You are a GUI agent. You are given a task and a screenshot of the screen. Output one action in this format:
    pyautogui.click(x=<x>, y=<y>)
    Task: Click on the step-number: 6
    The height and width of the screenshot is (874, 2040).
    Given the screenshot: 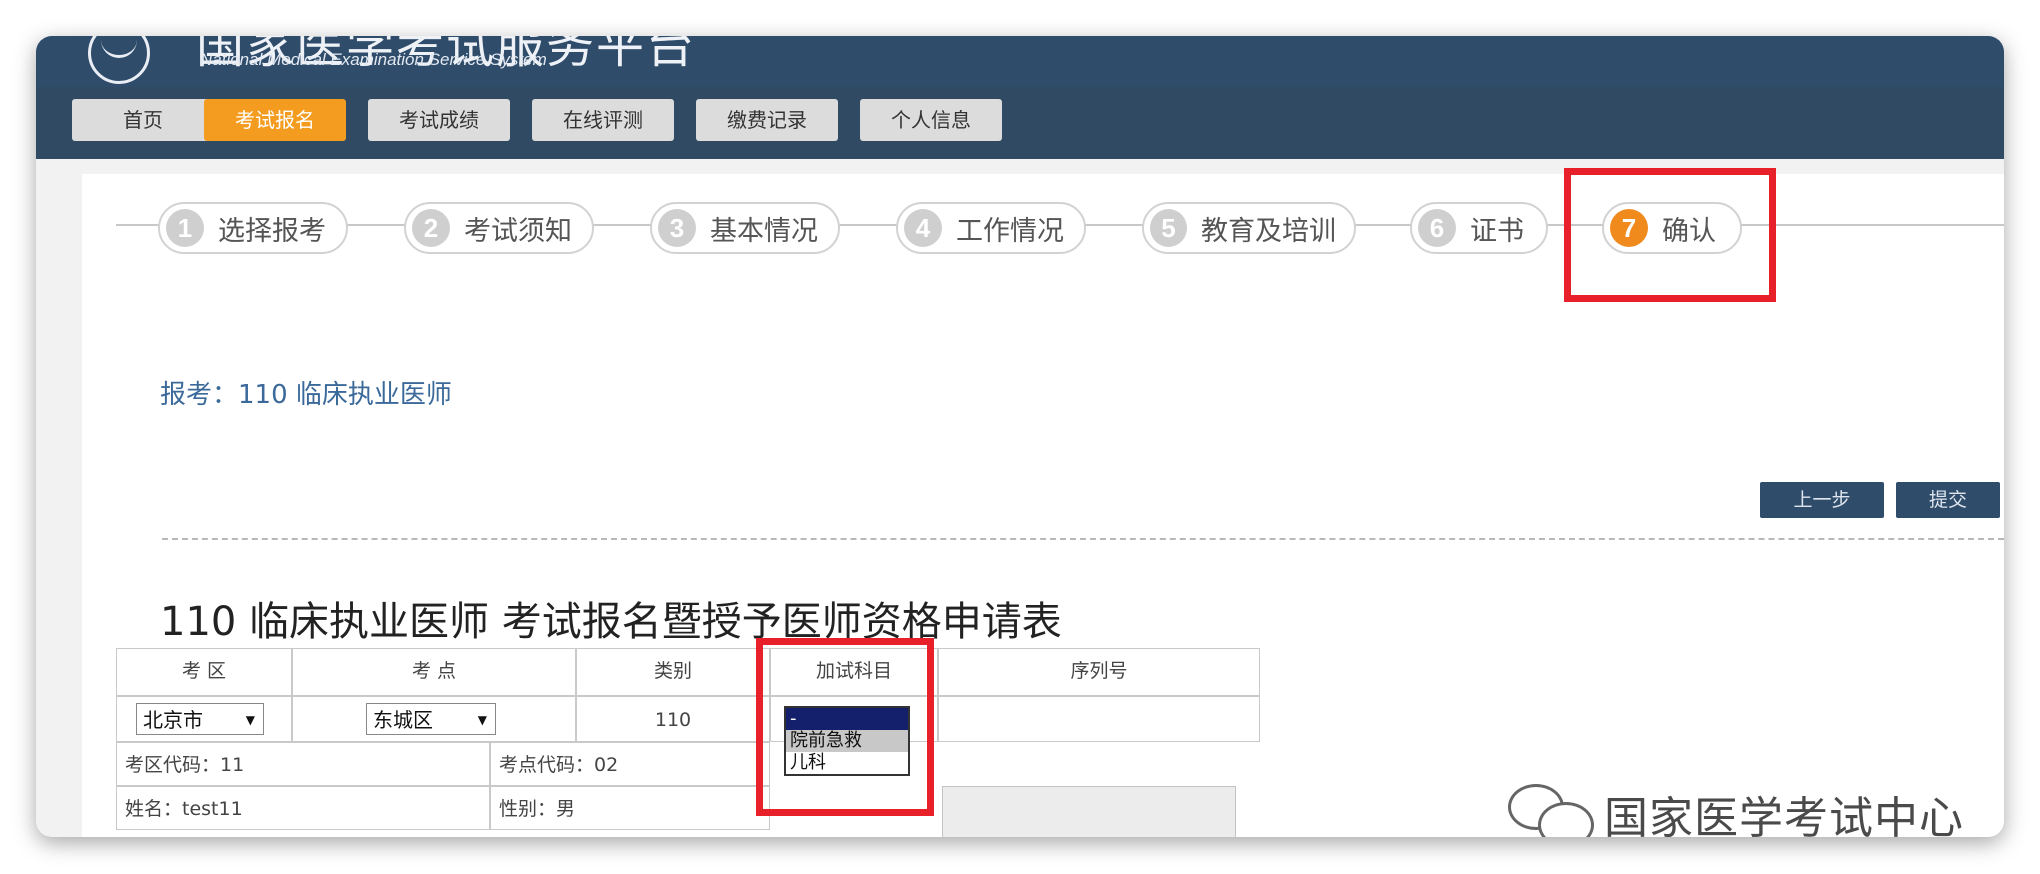 What is the action you would take?
    pyautogui.click(x=1437, y=228)
    